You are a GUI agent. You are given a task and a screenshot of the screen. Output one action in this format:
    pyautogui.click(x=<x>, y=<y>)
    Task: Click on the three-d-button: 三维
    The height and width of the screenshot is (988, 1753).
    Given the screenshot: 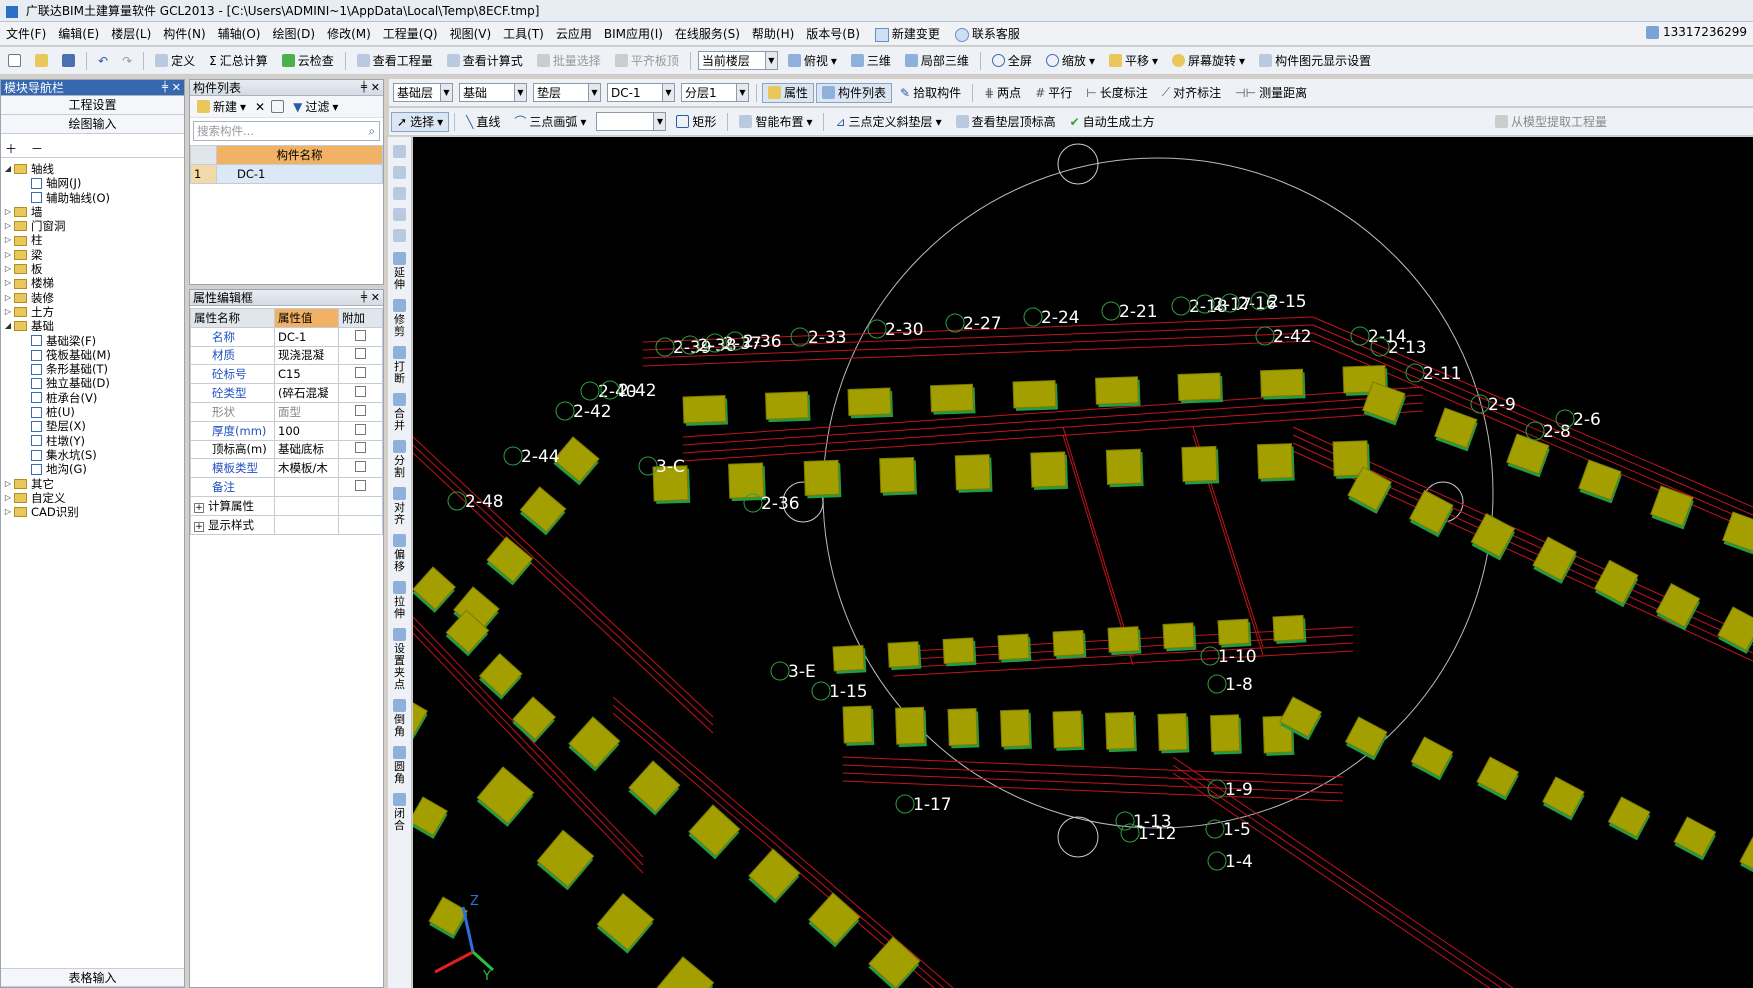 What is the action you would take?
    pyautogui.click(x=871, y=61)
    